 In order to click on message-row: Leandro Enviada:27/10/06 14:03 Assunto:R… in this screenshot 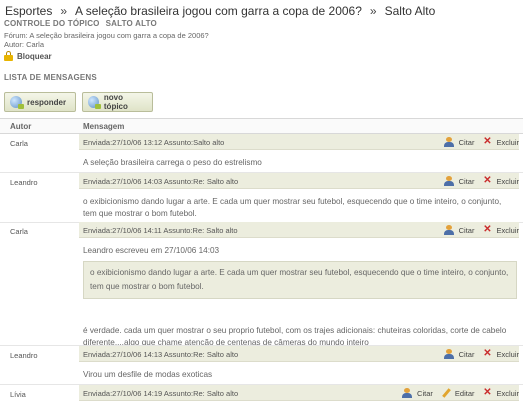, I will do `click(261, 198)`.